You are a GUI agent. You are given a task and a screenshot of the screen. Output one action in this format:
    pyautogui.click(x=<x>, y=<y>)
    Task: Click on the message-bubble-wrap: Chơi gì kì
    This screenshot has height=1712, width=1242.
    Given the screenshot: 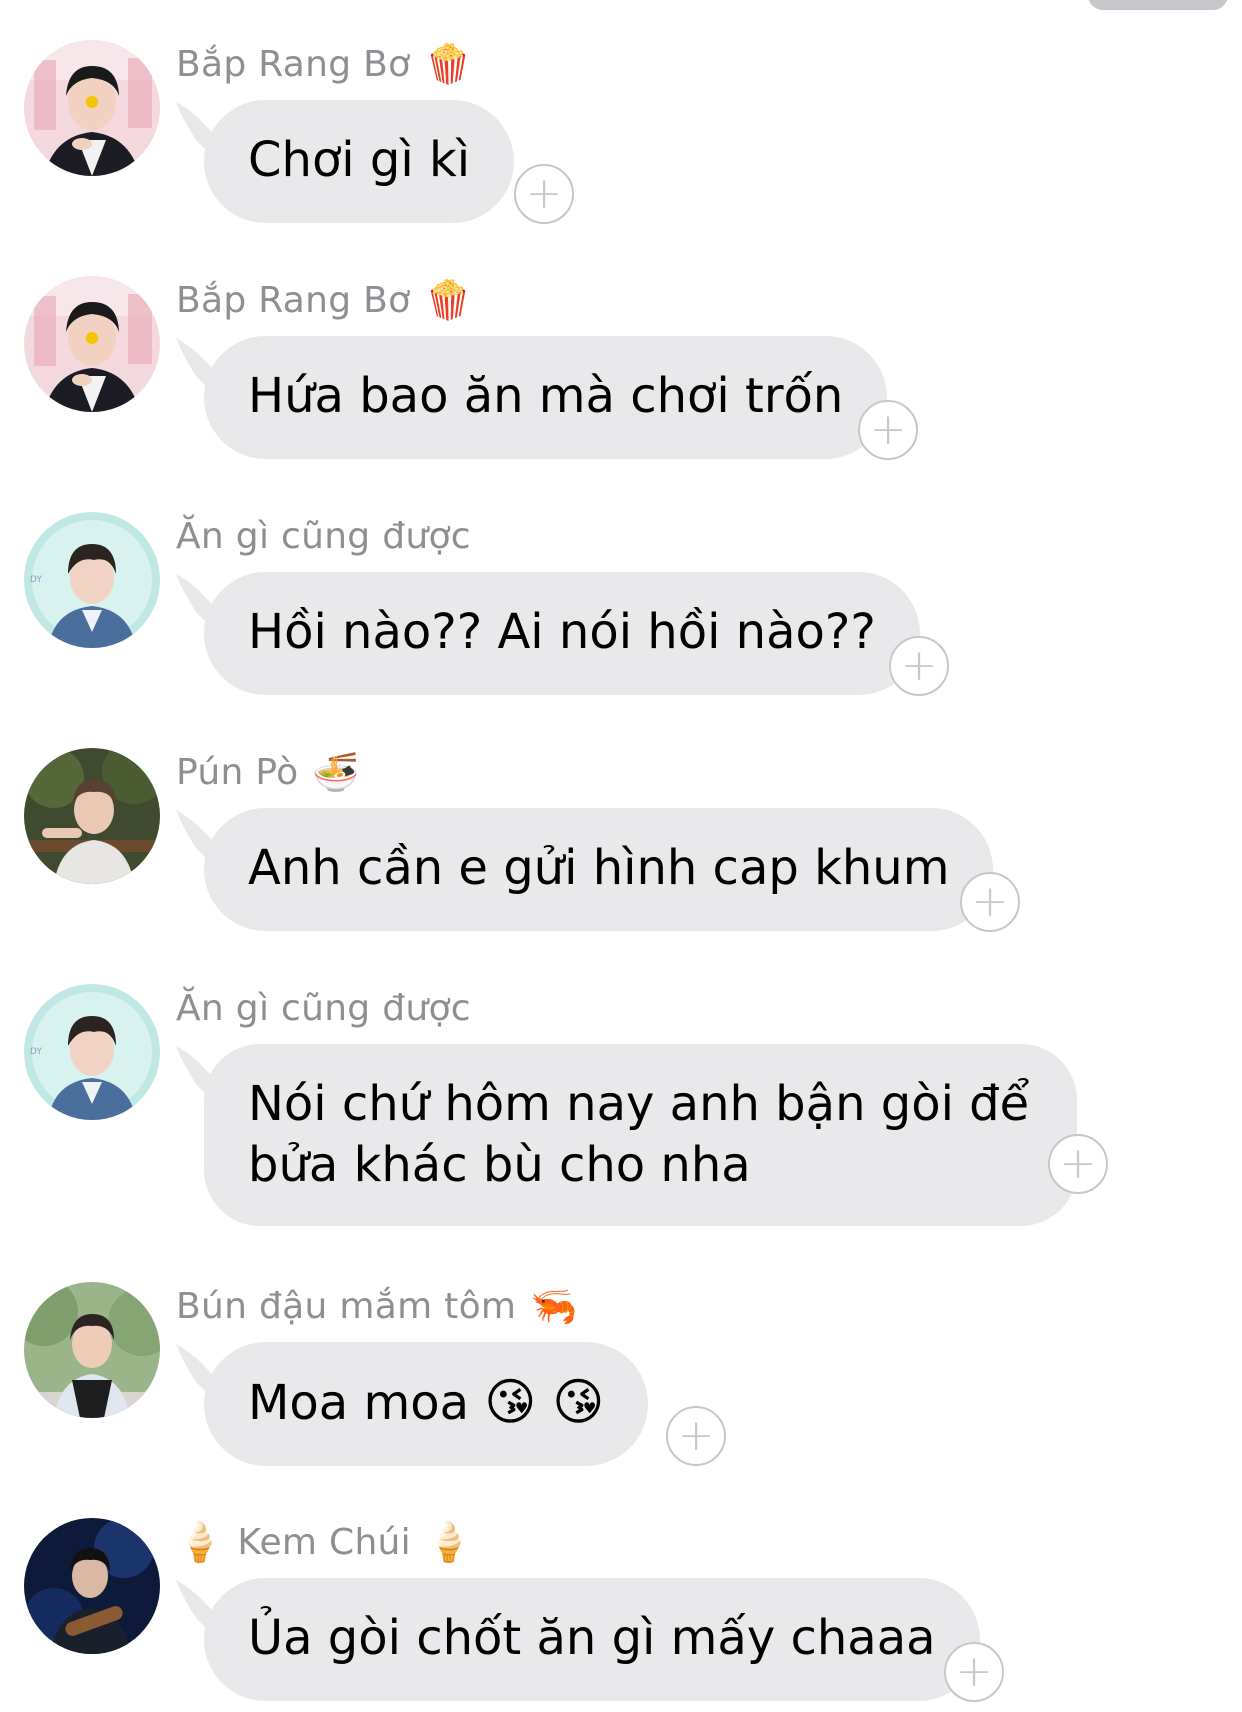 What is the action you would take?
    pyautogui.click(x=345, y=161)
    